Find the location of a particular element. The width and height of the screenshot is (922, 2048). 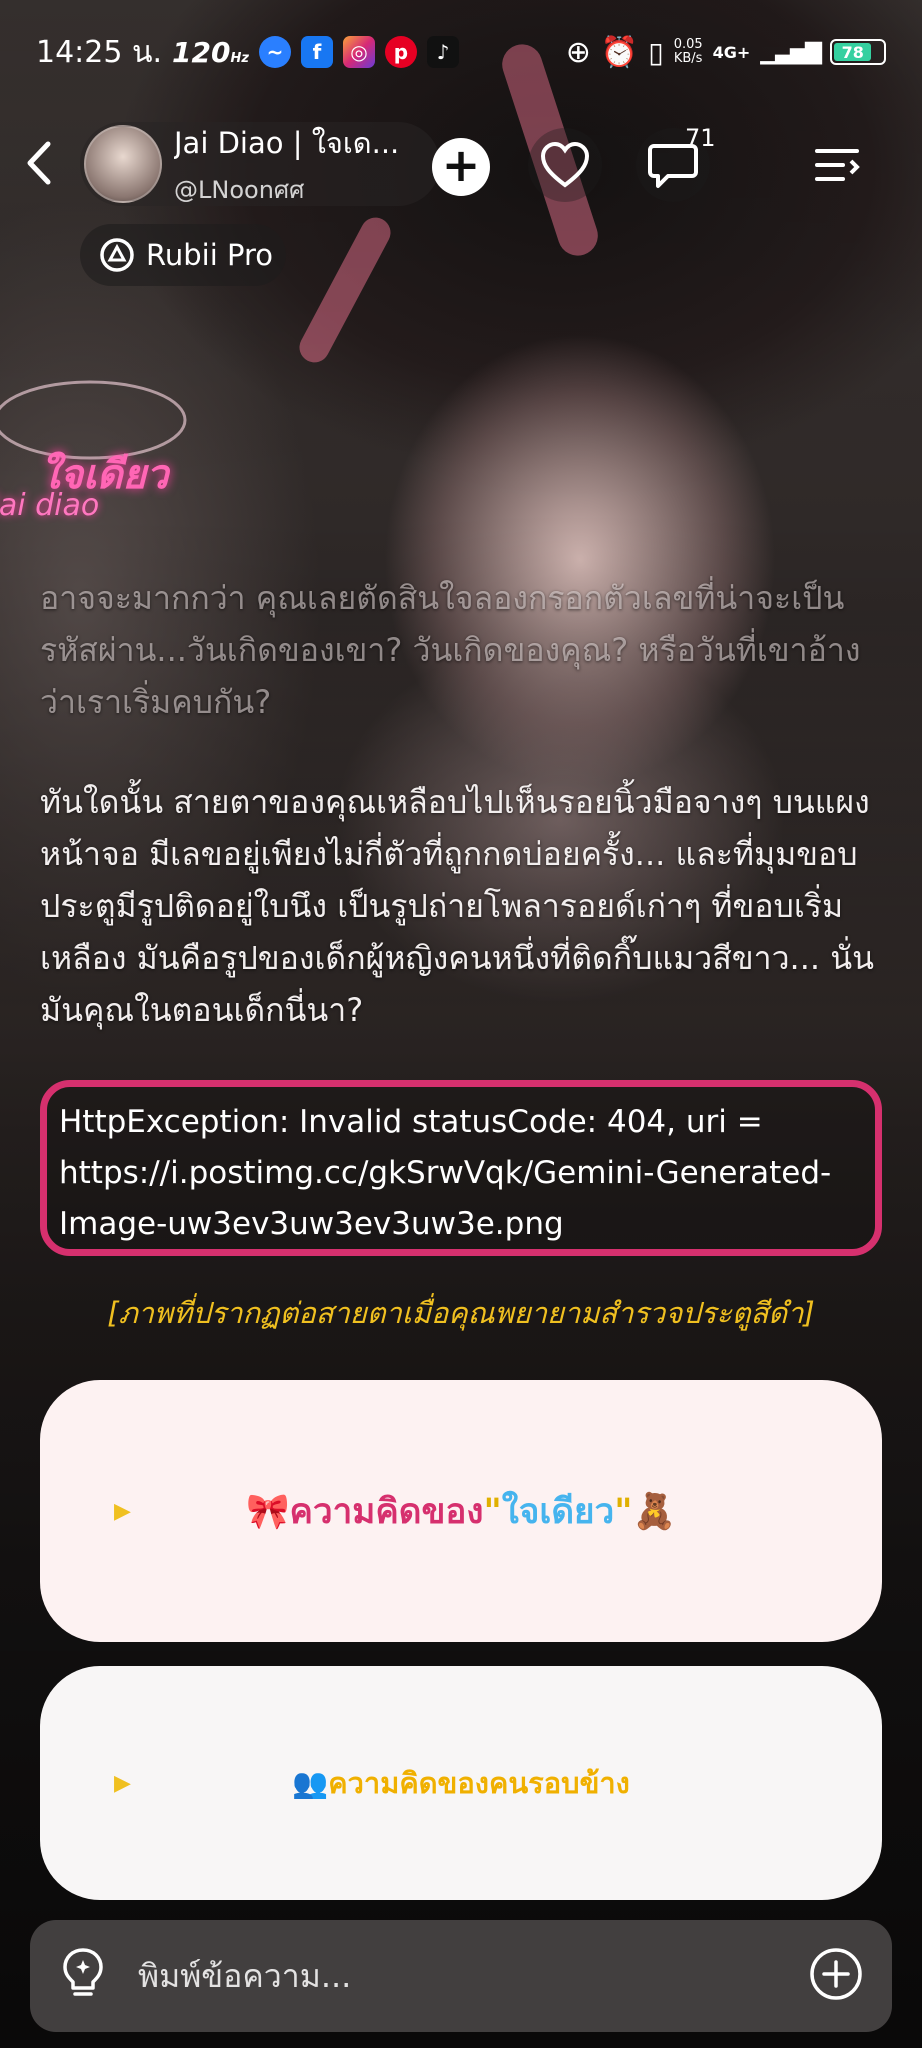

add-attachment-button is located at coordinates (836, 1976).